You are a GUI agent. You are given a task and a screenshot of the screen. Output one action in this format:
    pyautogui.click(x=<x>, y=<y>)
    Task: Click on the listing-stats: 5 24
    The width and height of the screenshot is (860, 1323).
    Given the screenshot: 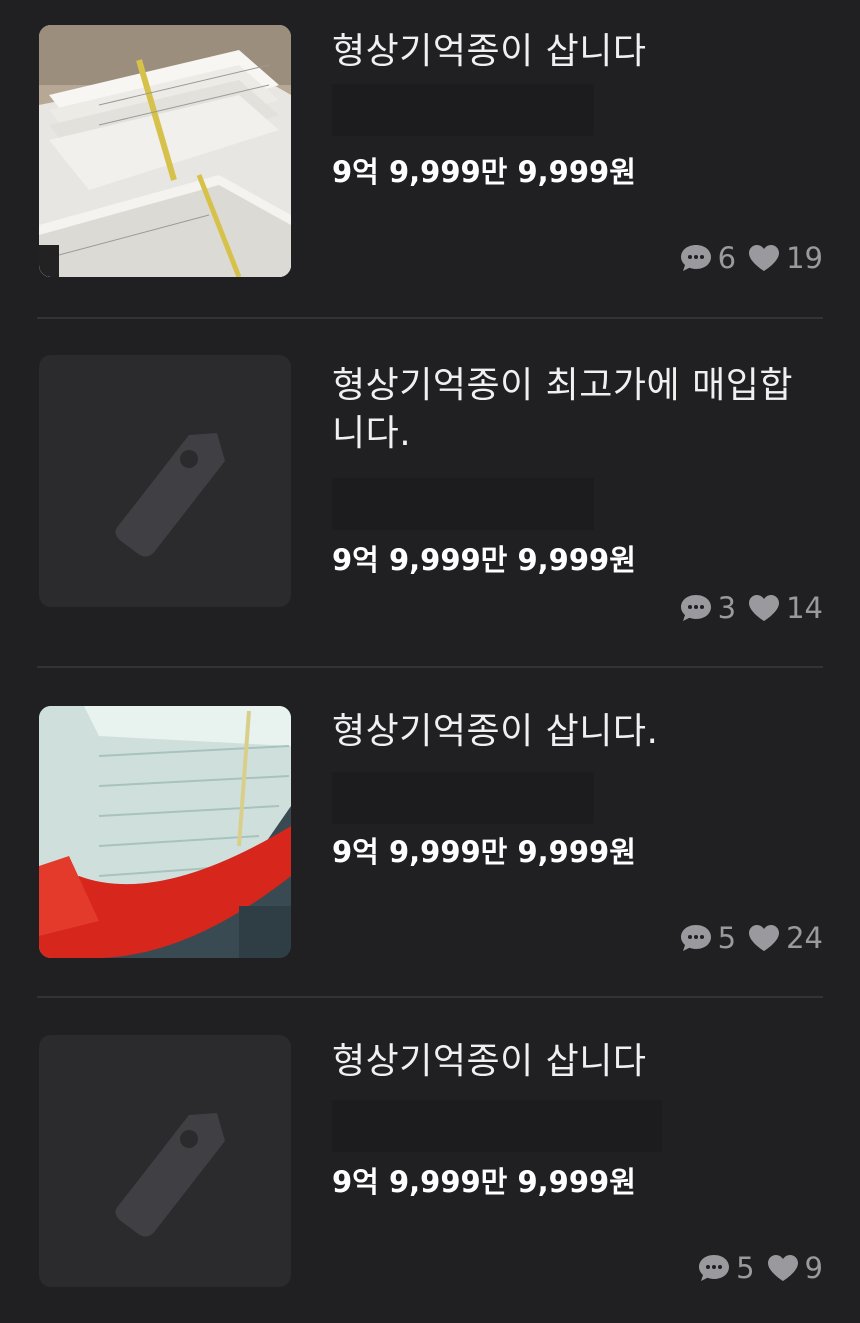 What is the action you would take?
    pyautogui.click(x=751, y=938)
    